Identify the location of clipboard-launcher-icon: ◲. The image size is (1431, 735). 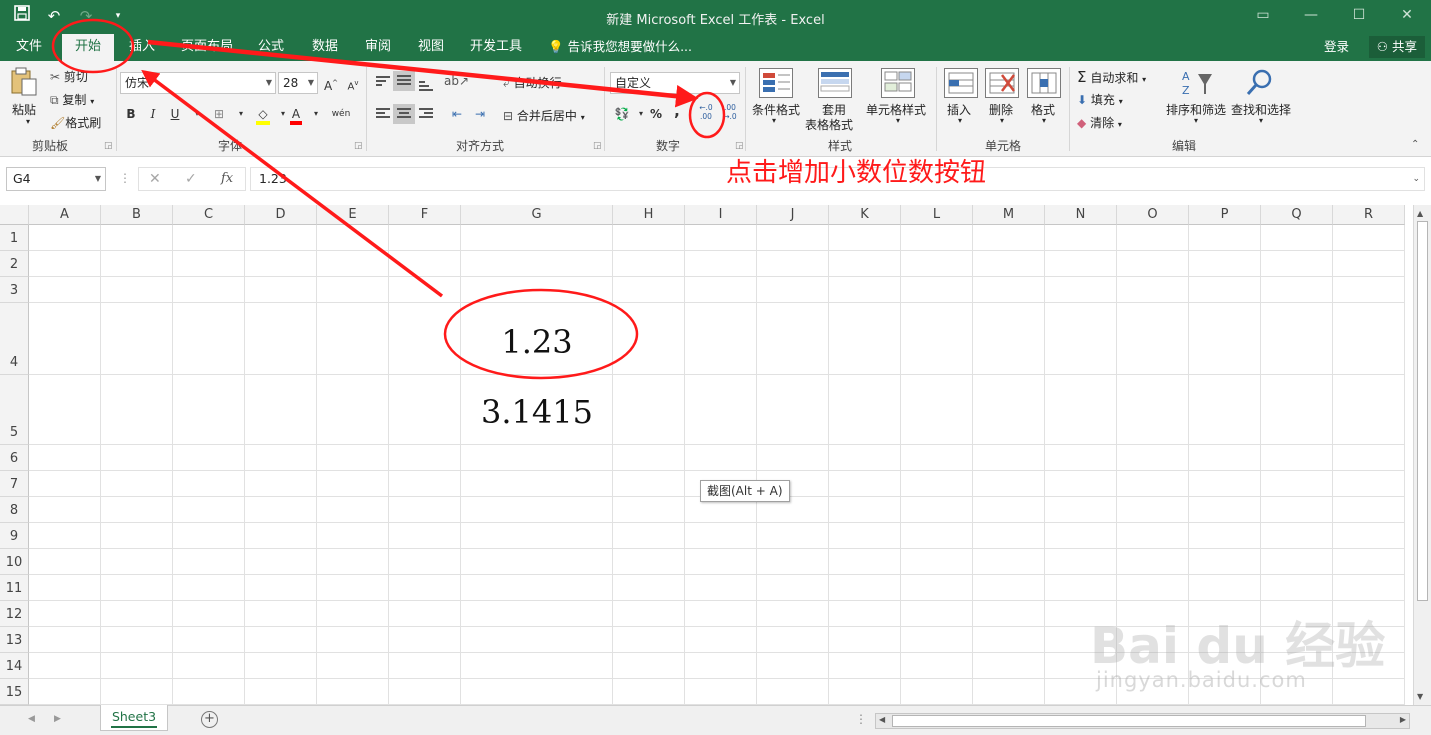
(108, 146).